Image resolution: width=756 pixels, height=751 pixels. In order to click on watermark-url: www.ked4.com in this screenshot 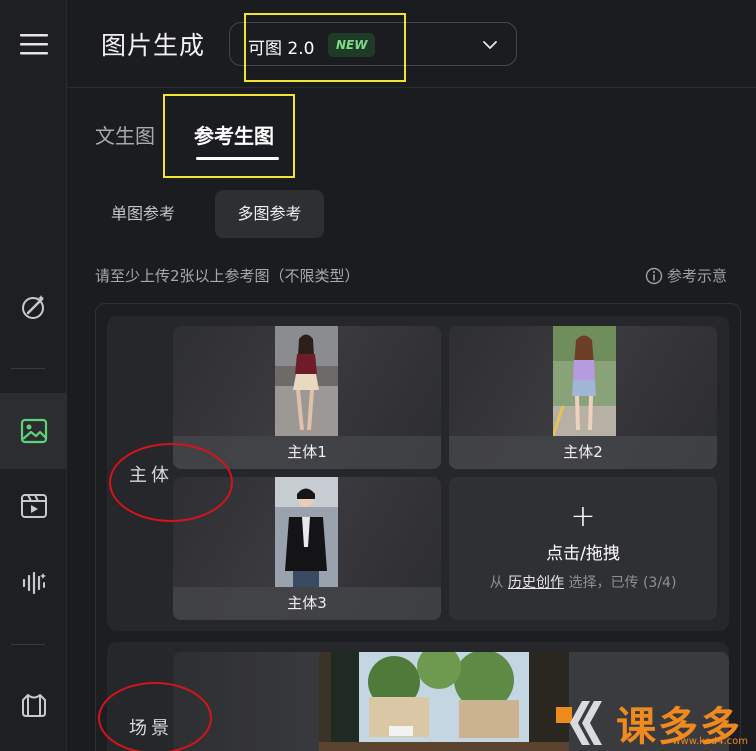, I will do `click(710, 741)`.